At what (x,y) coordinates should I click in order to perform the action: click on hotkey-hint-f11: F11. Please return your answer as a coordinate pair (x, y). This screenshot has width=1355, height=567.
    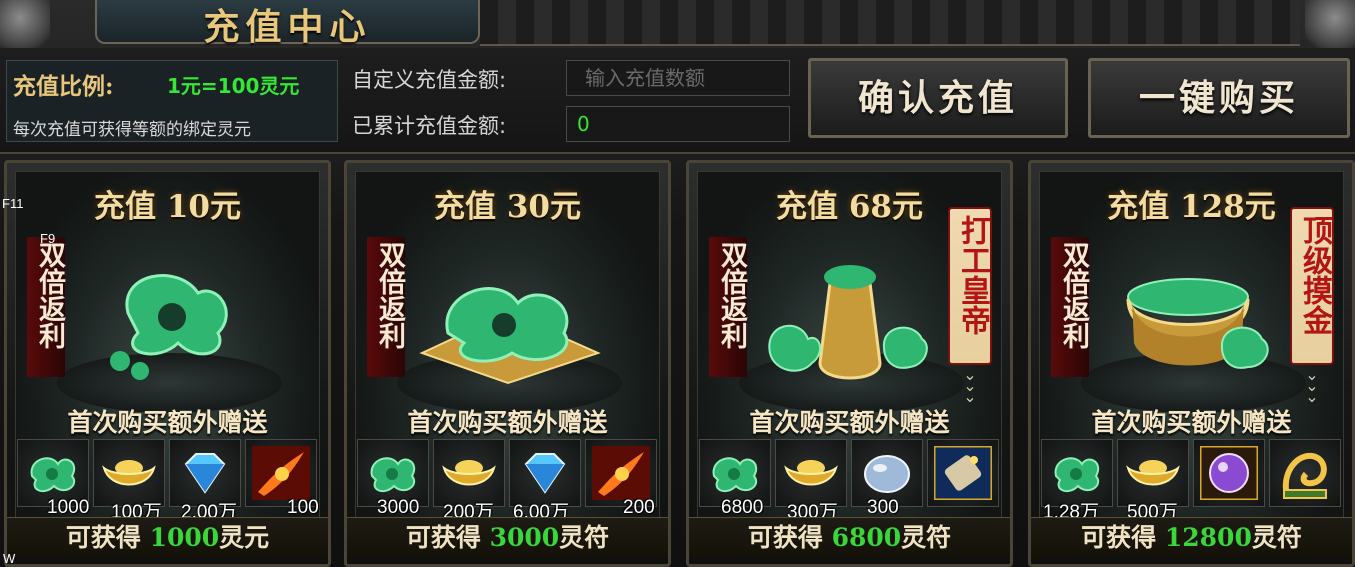
    Looking at the image, I should click on (13, 203).